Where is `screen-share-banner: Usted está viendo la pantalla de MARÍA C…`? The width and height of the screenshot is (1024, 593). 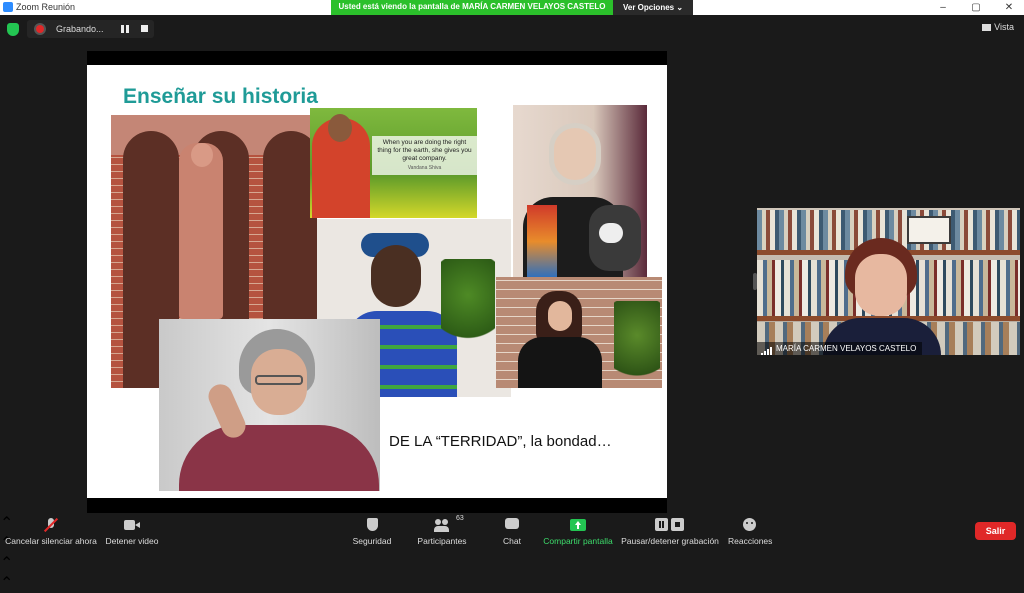 screen-share-banner: Usted está viendo la pantalla de MARÍA C… is located at coordinates (512, 7).